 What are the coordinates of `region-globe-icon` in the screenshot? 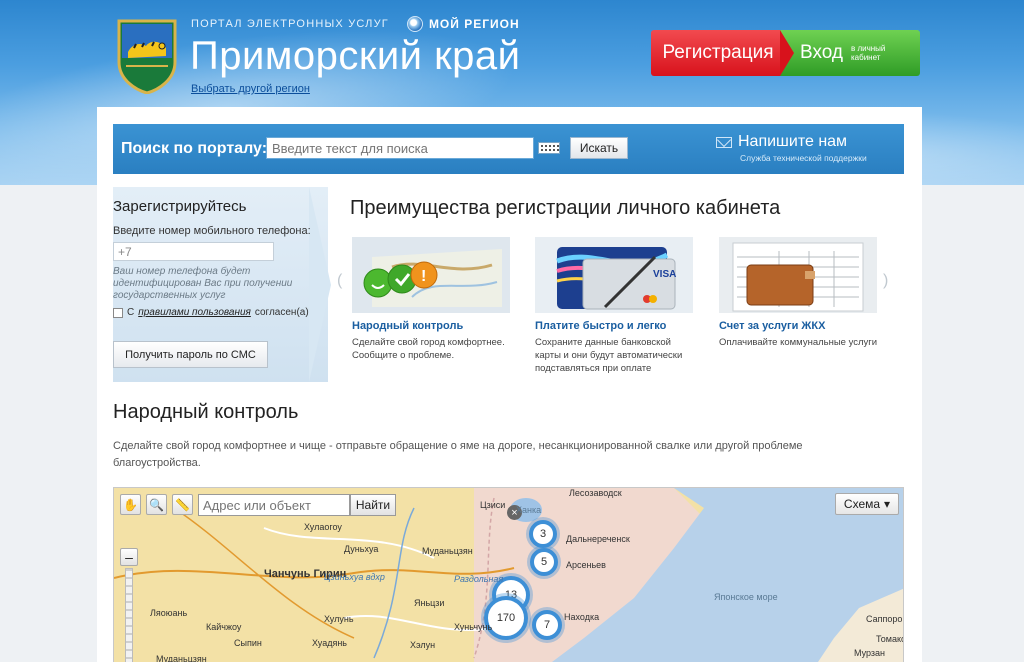 It's located at (414, 24).